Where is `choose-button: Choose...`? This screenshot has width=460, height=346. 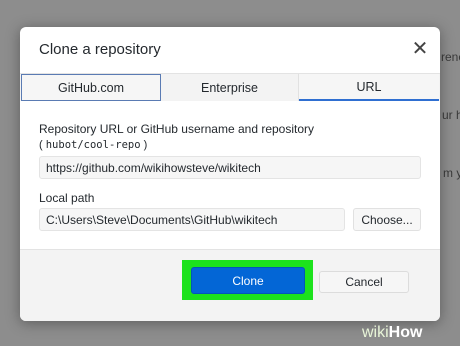
choose-button: Choose... is located at coordinates (387, 219).